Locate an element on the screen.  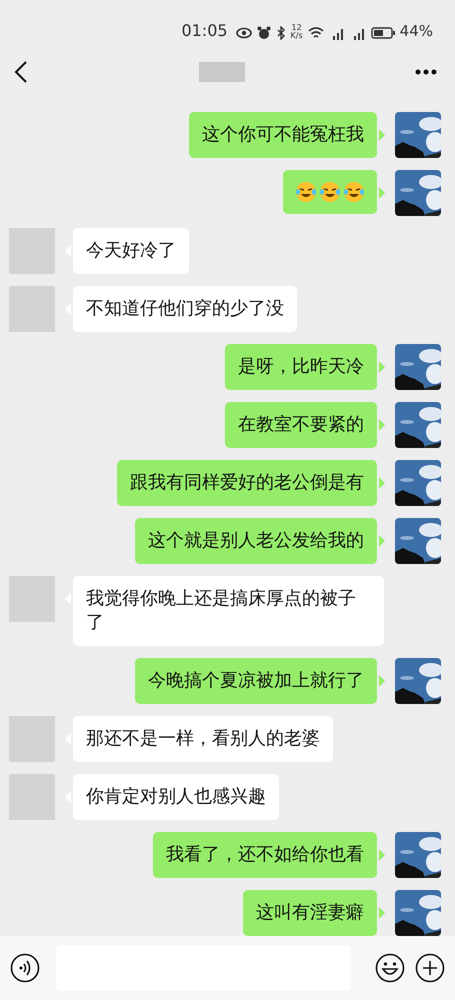
message-bubble: 你肯定对别人也感兴趣 is located at coordinates (176, 797).